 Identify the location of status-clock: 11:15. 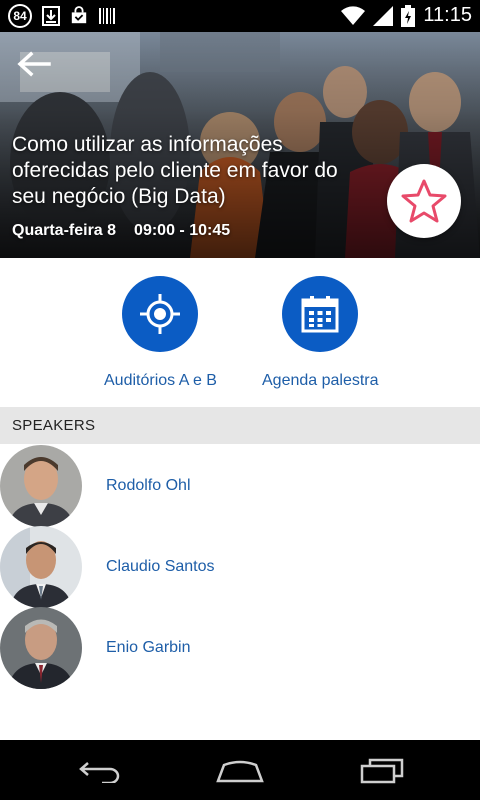
(447, 15).